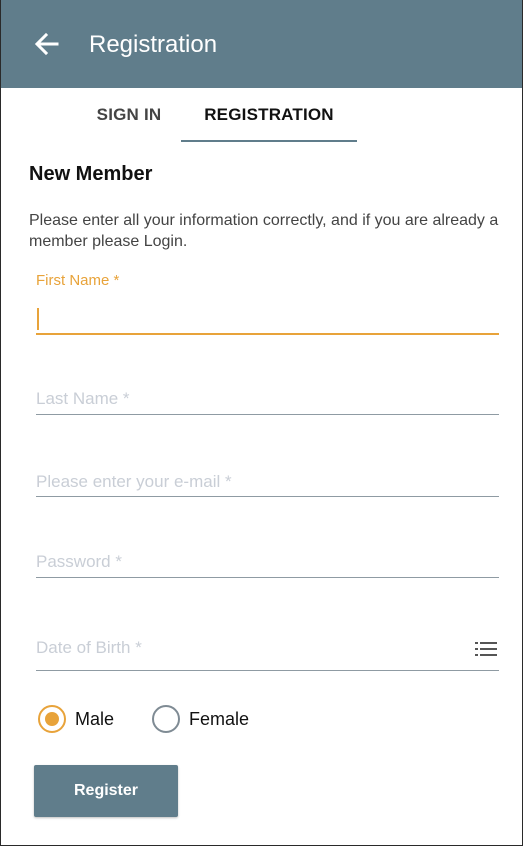 Image resolution: width=523 pixels, height=847 pixels. What do you see at coordinates (38, 319) in the screenshot?
I see `text-caret` at bounding box center [38, 319].